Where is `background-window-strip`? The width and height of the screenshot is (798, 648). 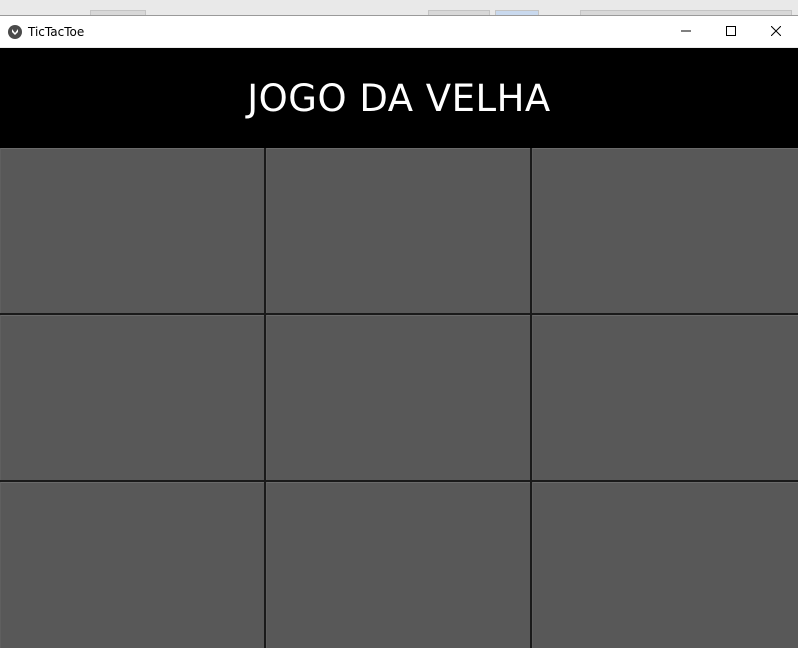
background-window-strip is located at coordinates (399, 8).